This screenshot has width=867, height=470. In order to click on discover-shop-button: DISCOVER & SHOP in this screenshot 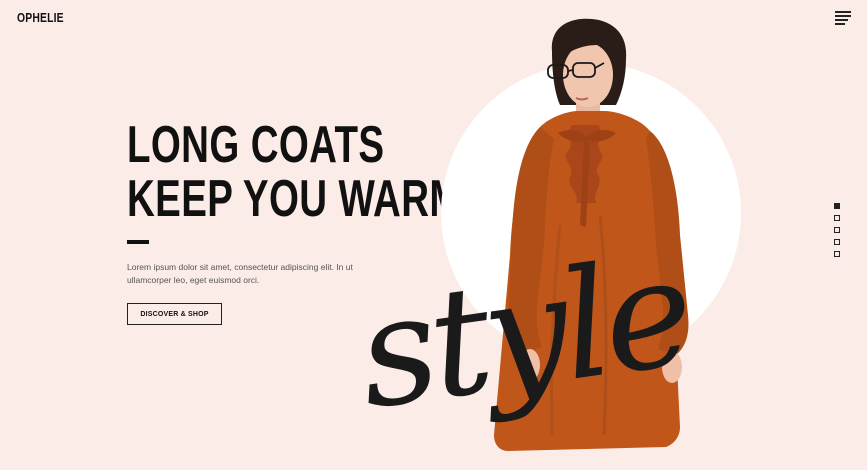, I will do `click(174, 314)`.